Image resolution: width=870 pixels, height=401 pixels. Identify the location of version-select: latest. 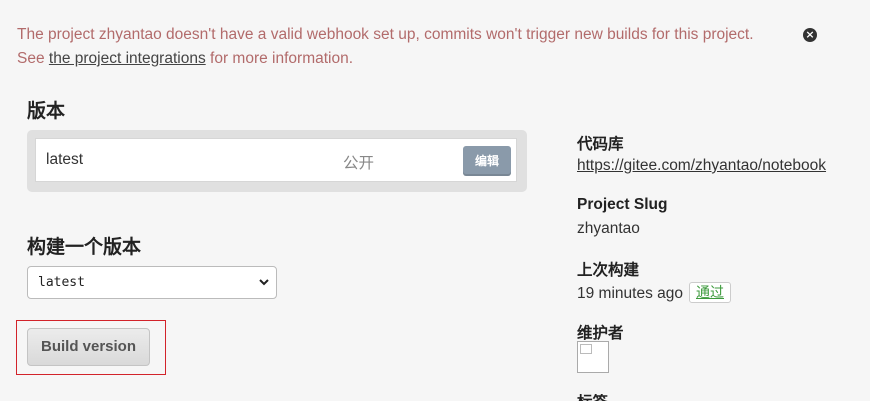
(152, 282).